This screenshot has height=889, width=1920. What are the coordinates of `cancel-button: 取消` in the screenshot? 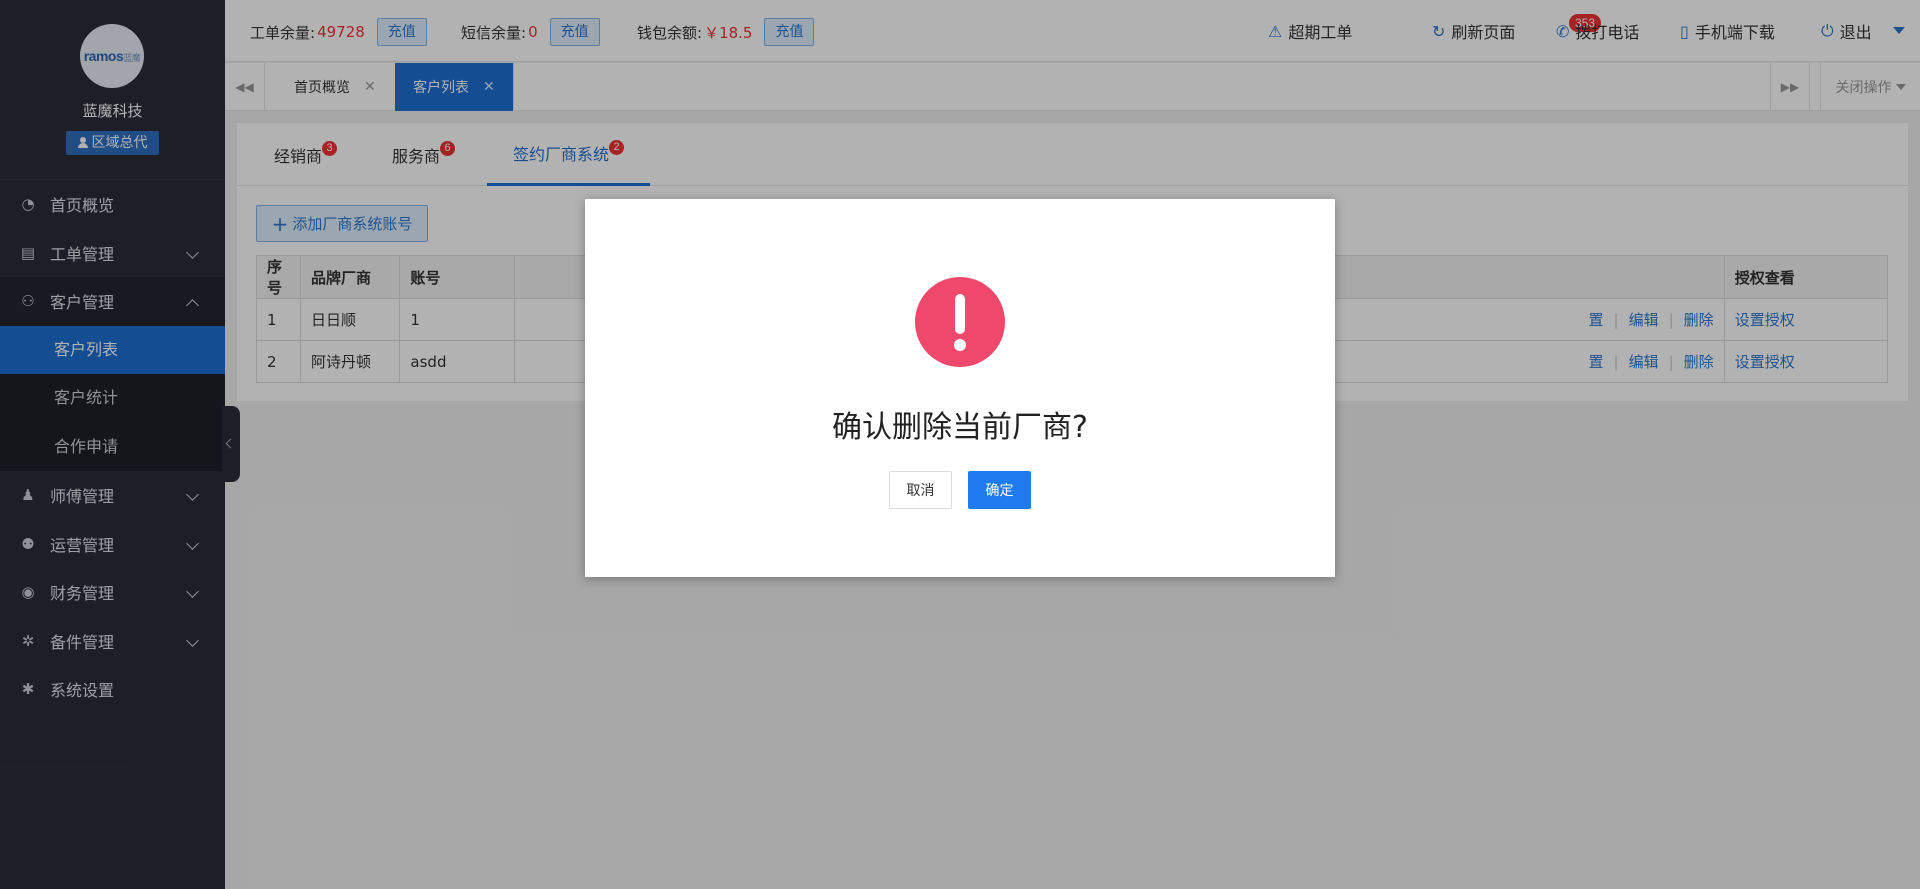 It's located at (920, 490).